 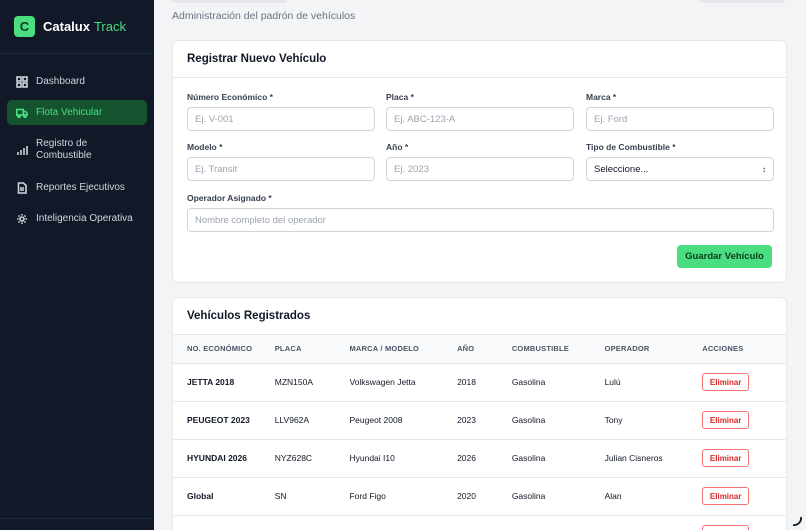 What do you see at coordinates (403, 349) in the screenshot?
I see `col-header-marca-modelo: MARCA / MODELO` at bounding box center [403, 349].